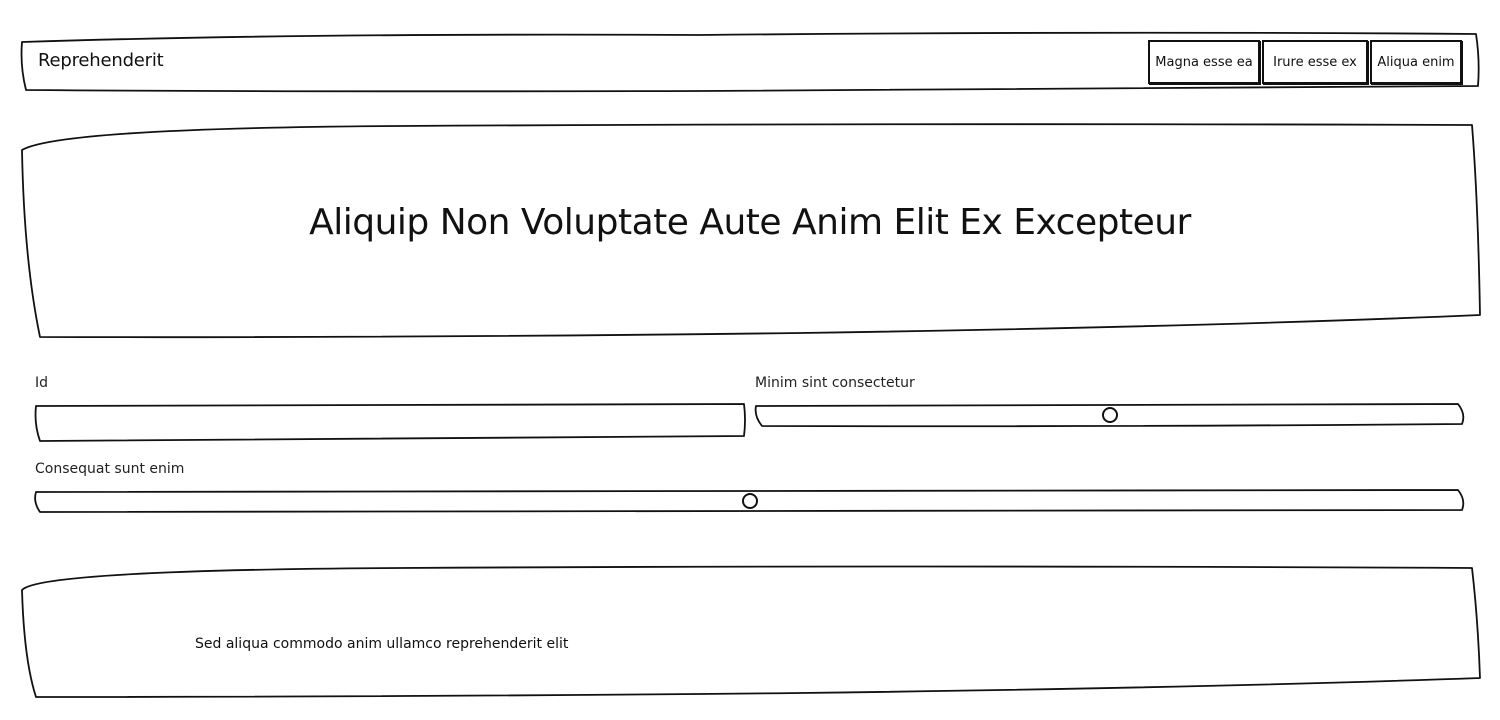 The image size is (1500, 720). What do you see at coordinates (110, 469) in the screenshot?
I see `slider-two-label: Consequat sunt enim` at bounding box center [110, 469].